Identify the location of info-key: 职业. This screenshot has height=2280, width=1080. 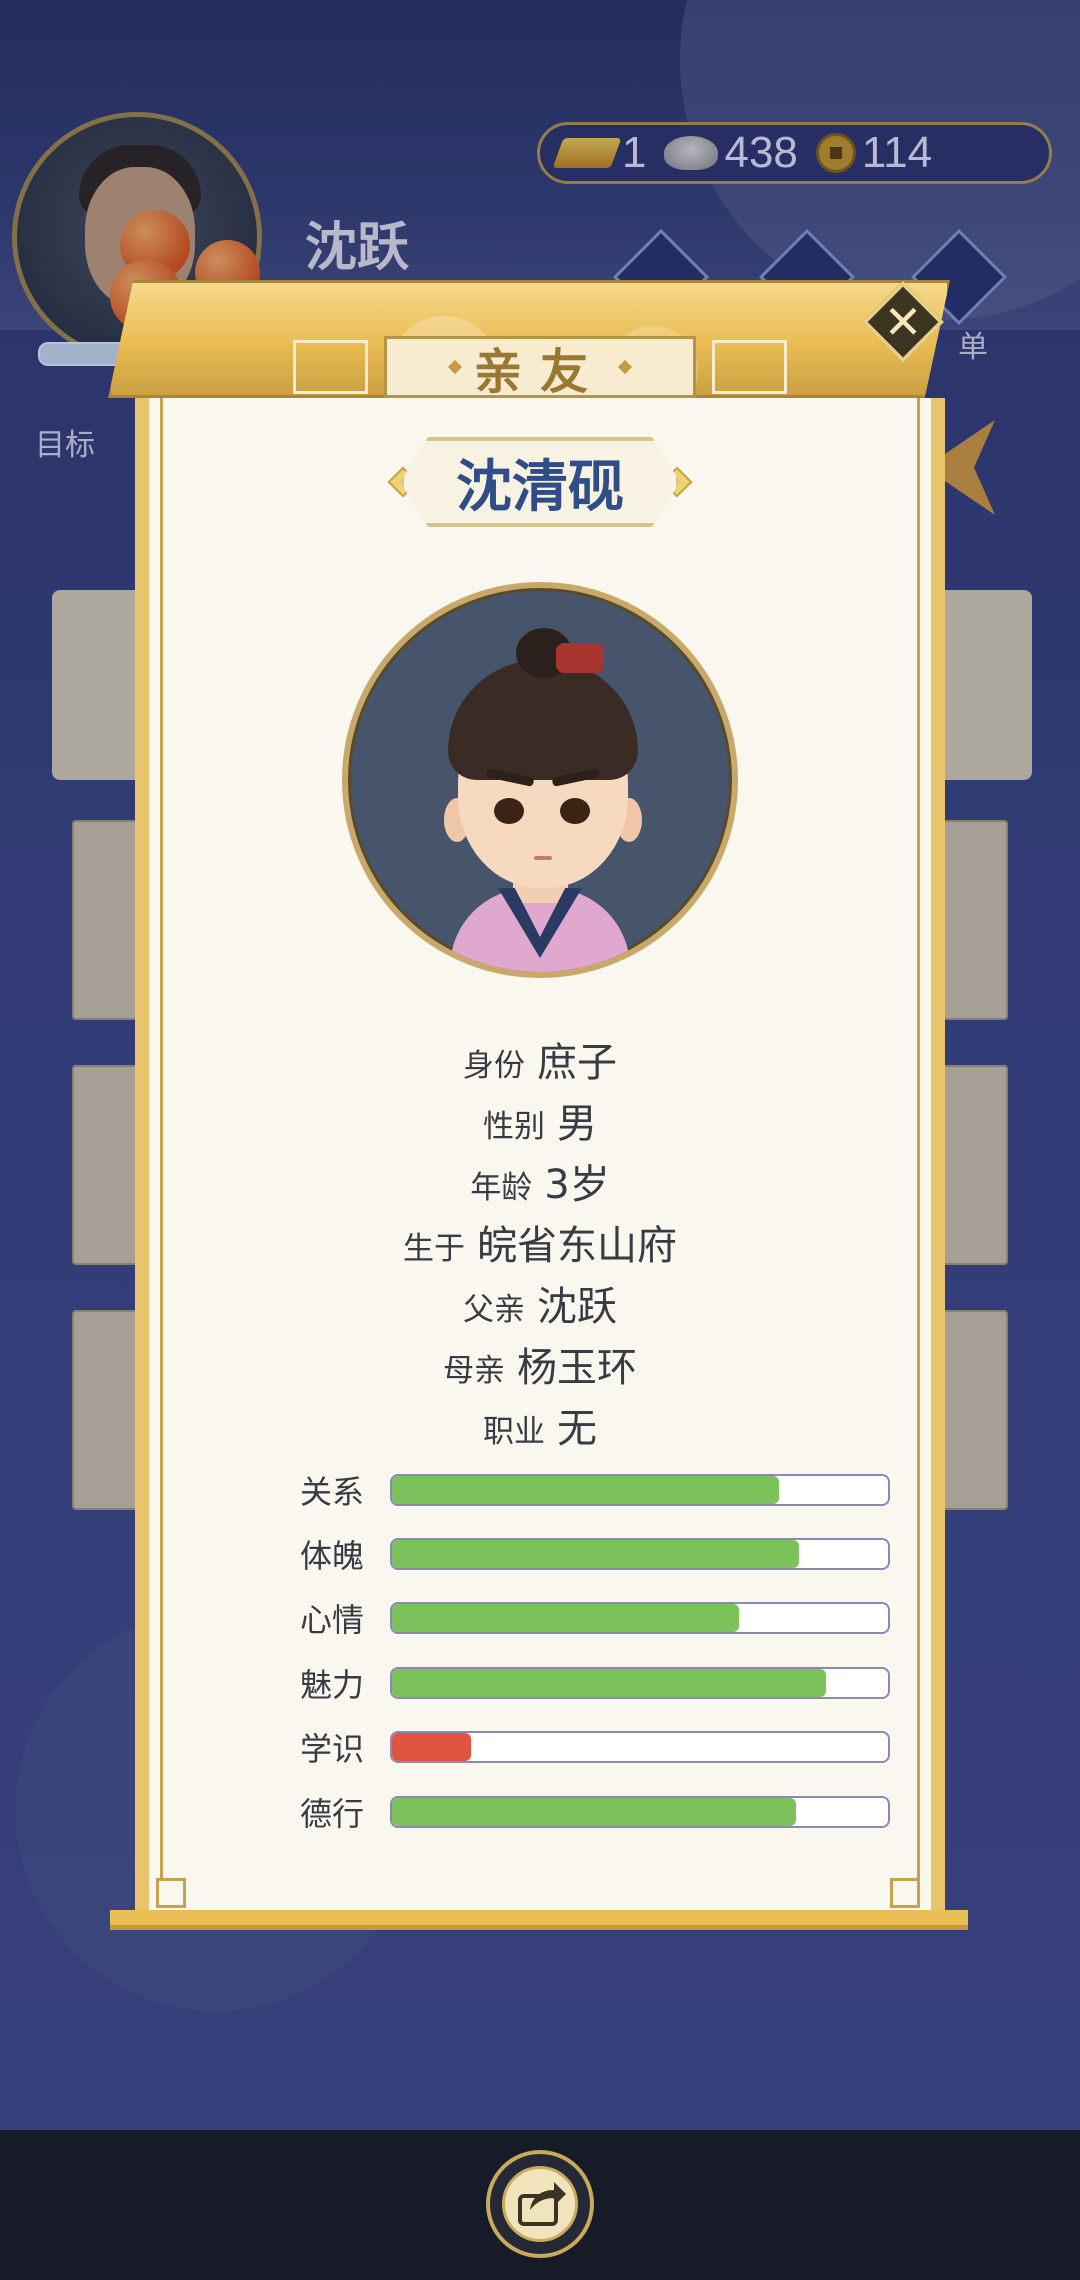
(514, 1432).